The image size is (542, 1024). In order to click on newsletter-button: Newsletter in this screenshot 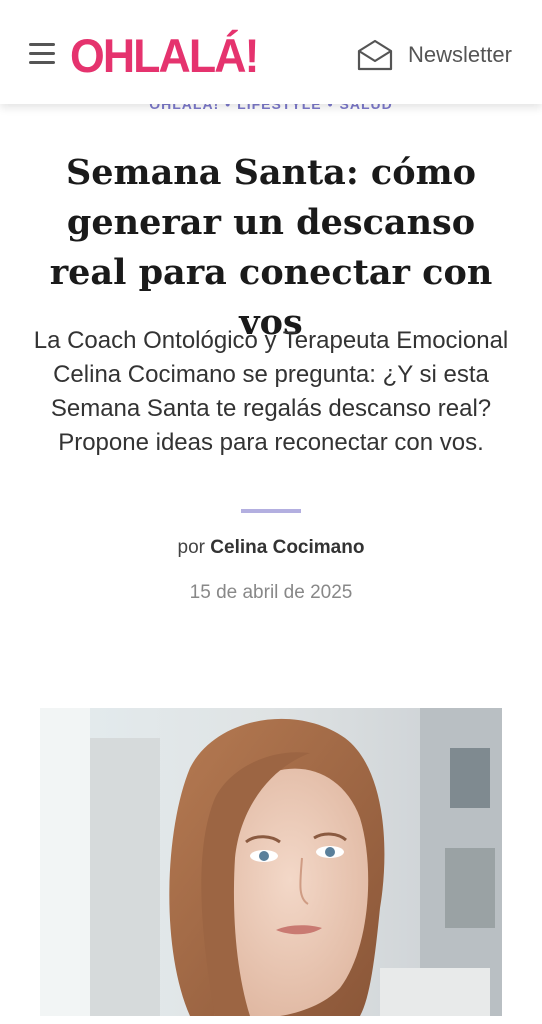, I will do `click(434, 55)`.